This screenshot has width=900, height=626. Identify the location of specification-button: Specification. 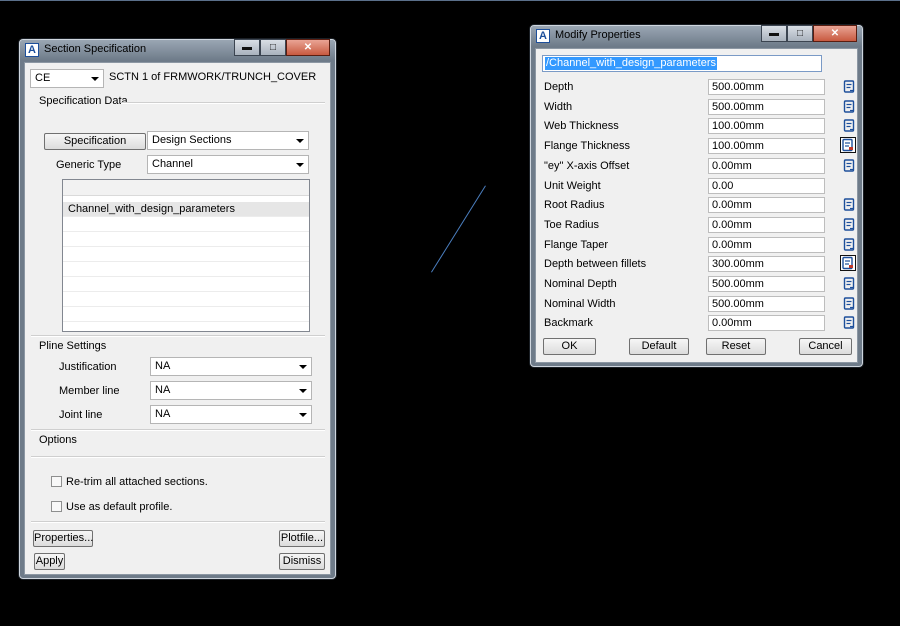
(95, 141).